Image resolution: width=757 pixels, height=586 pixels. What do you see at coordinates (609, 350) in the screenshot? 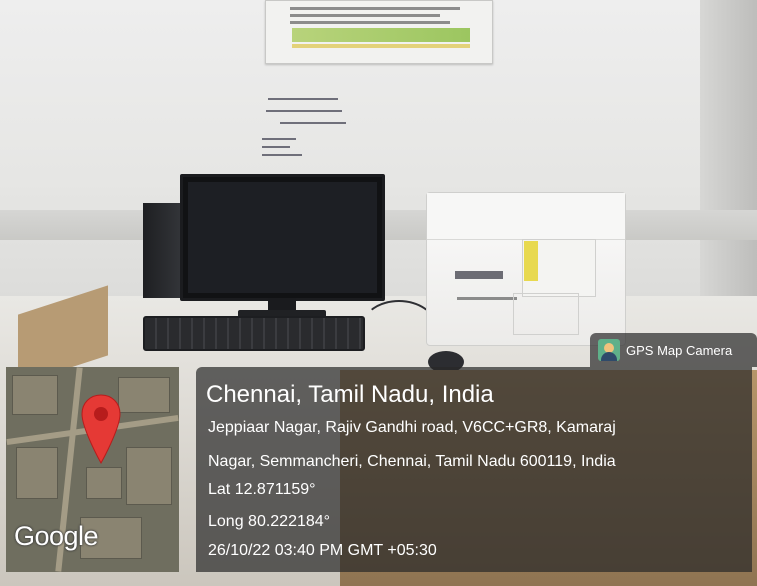
I see `gps-map-camera-app-icon` at bounding box center [609, 350].